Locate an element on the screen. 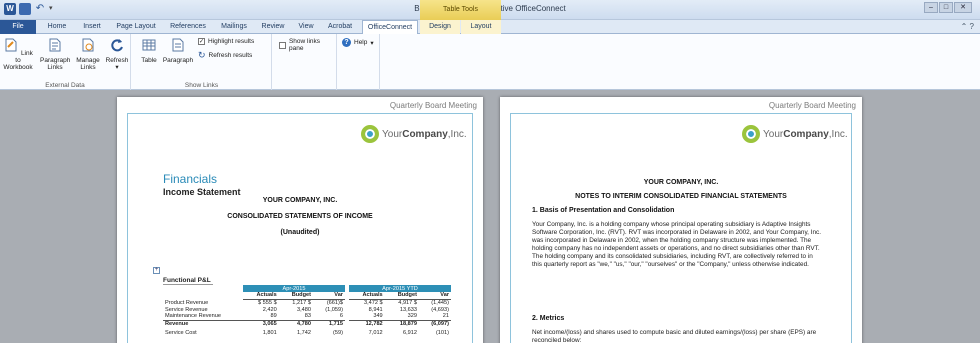 The width and height of the screenshot is (980, 343). table-band-row: Apr-2015 Apr-2015 YTD is located at coordinates (307, 288).